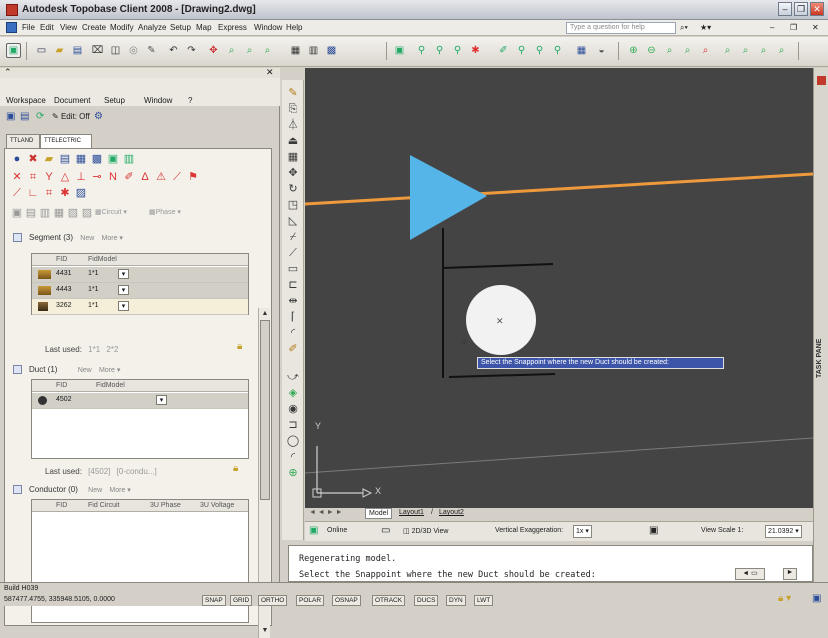  What do you see at coordinates (621, 28) in the screenshot?
I see `help-search-input: Type a question for help` at bounding box center [621, 28].